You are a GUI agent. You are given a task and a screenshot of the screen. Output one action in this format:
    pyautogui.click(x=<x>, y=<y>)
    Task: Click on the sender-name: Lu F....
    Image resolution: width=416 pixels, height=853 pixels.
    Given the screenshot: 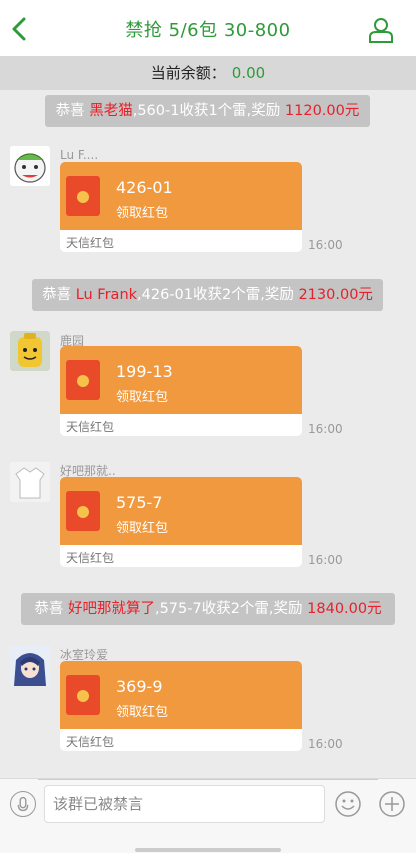 What is the action you would take?
    pyautogui.click(x=79, y=155)
    